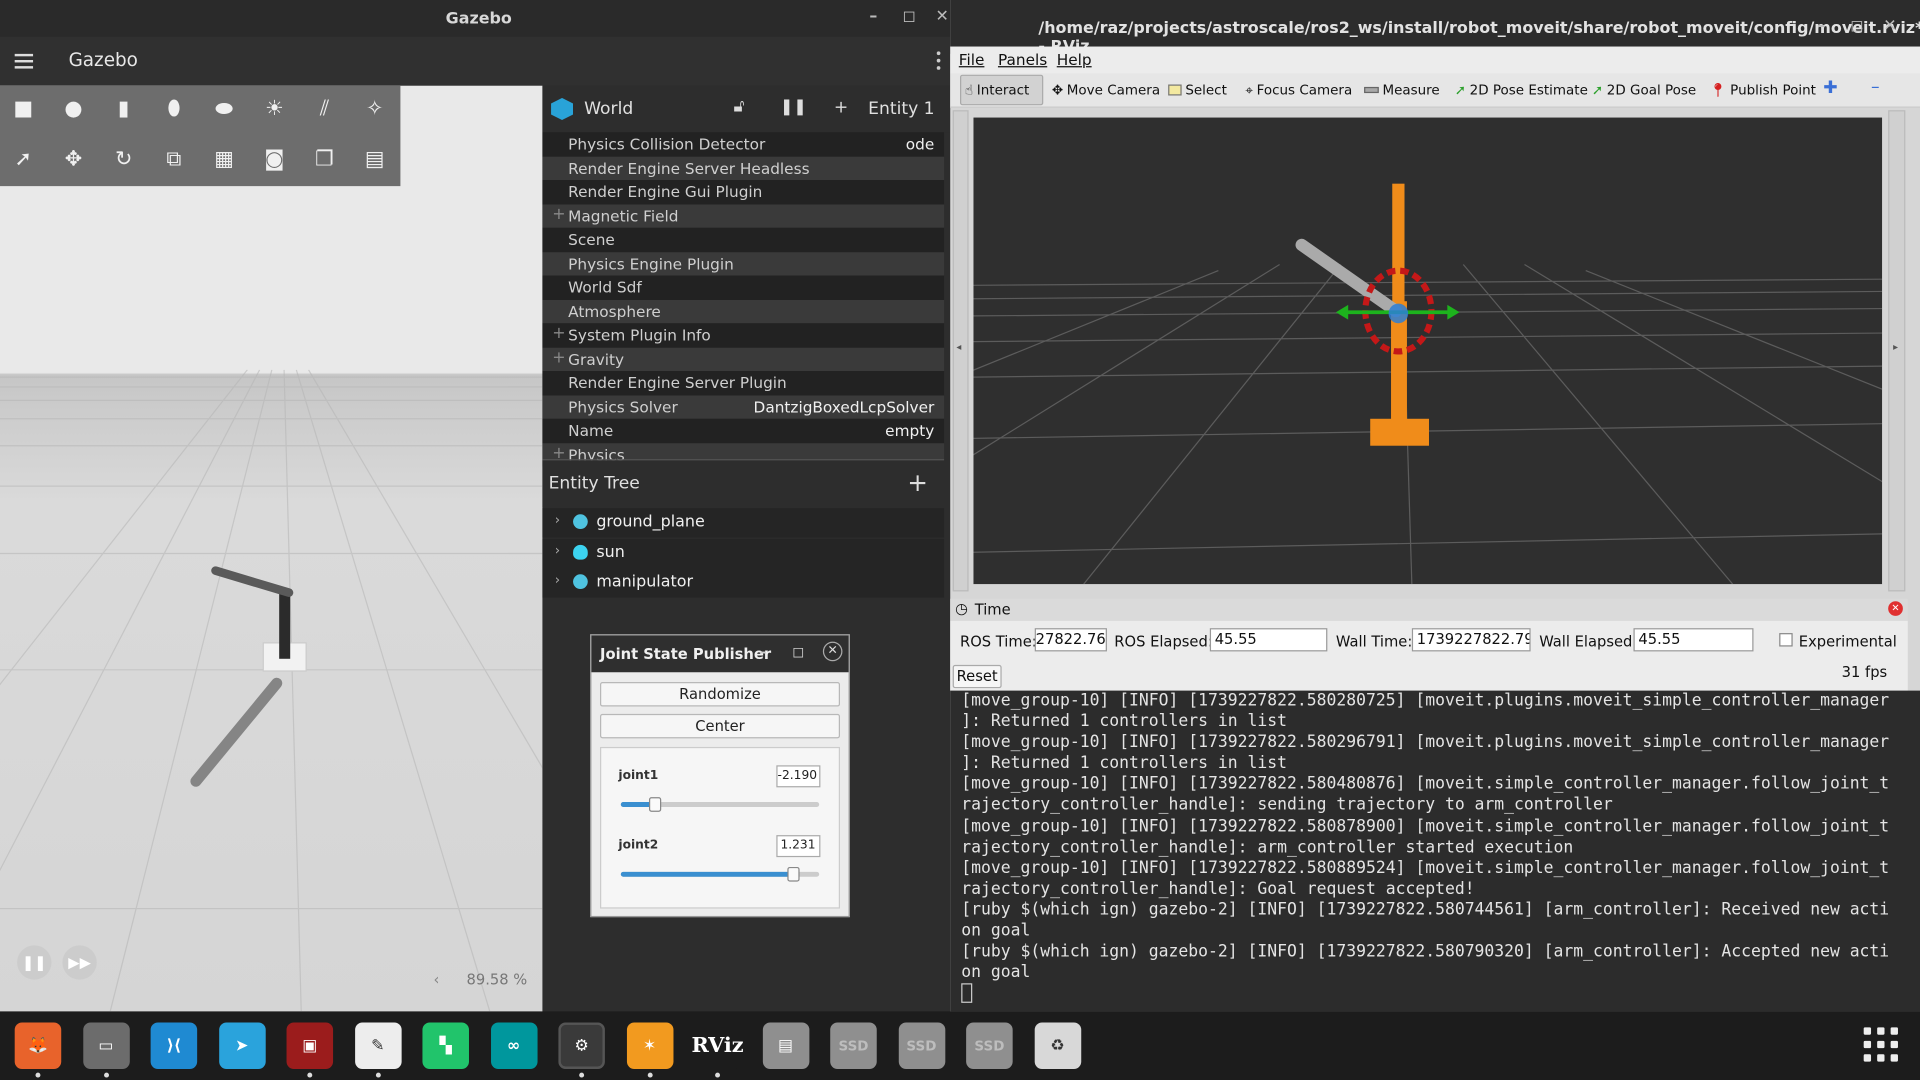  What do you see at coordinates (123, 159) in the screenshot?
I see `rotate-icon: ↻` at bounding box center [123, 159].